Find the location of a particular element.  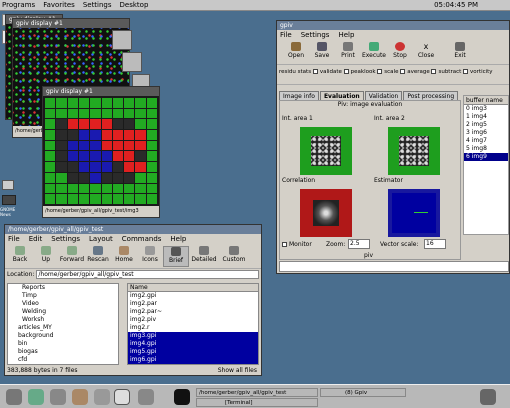

save-button: Save is located at coordinates (322, 52).